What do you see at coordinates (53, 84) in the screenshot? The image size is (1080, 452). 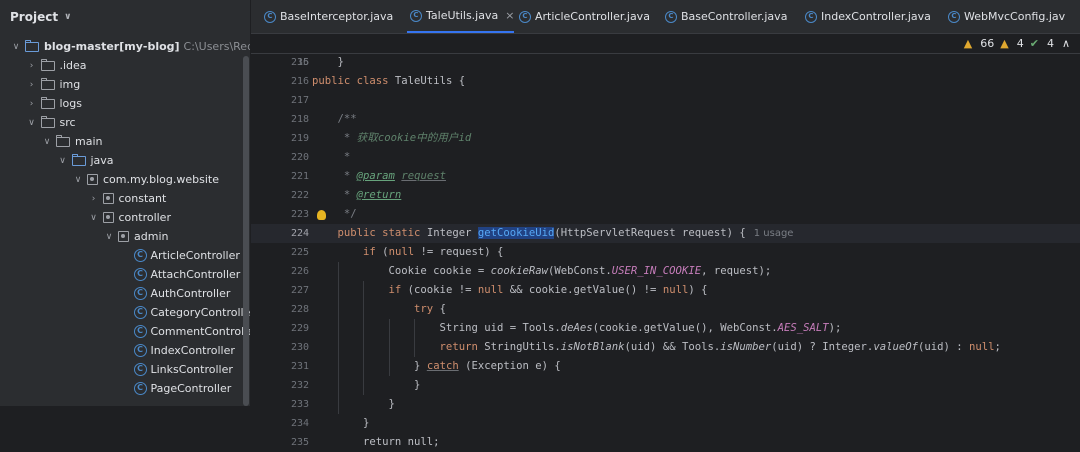 I see `tree-item: › img` at bounding box center [53, 84].